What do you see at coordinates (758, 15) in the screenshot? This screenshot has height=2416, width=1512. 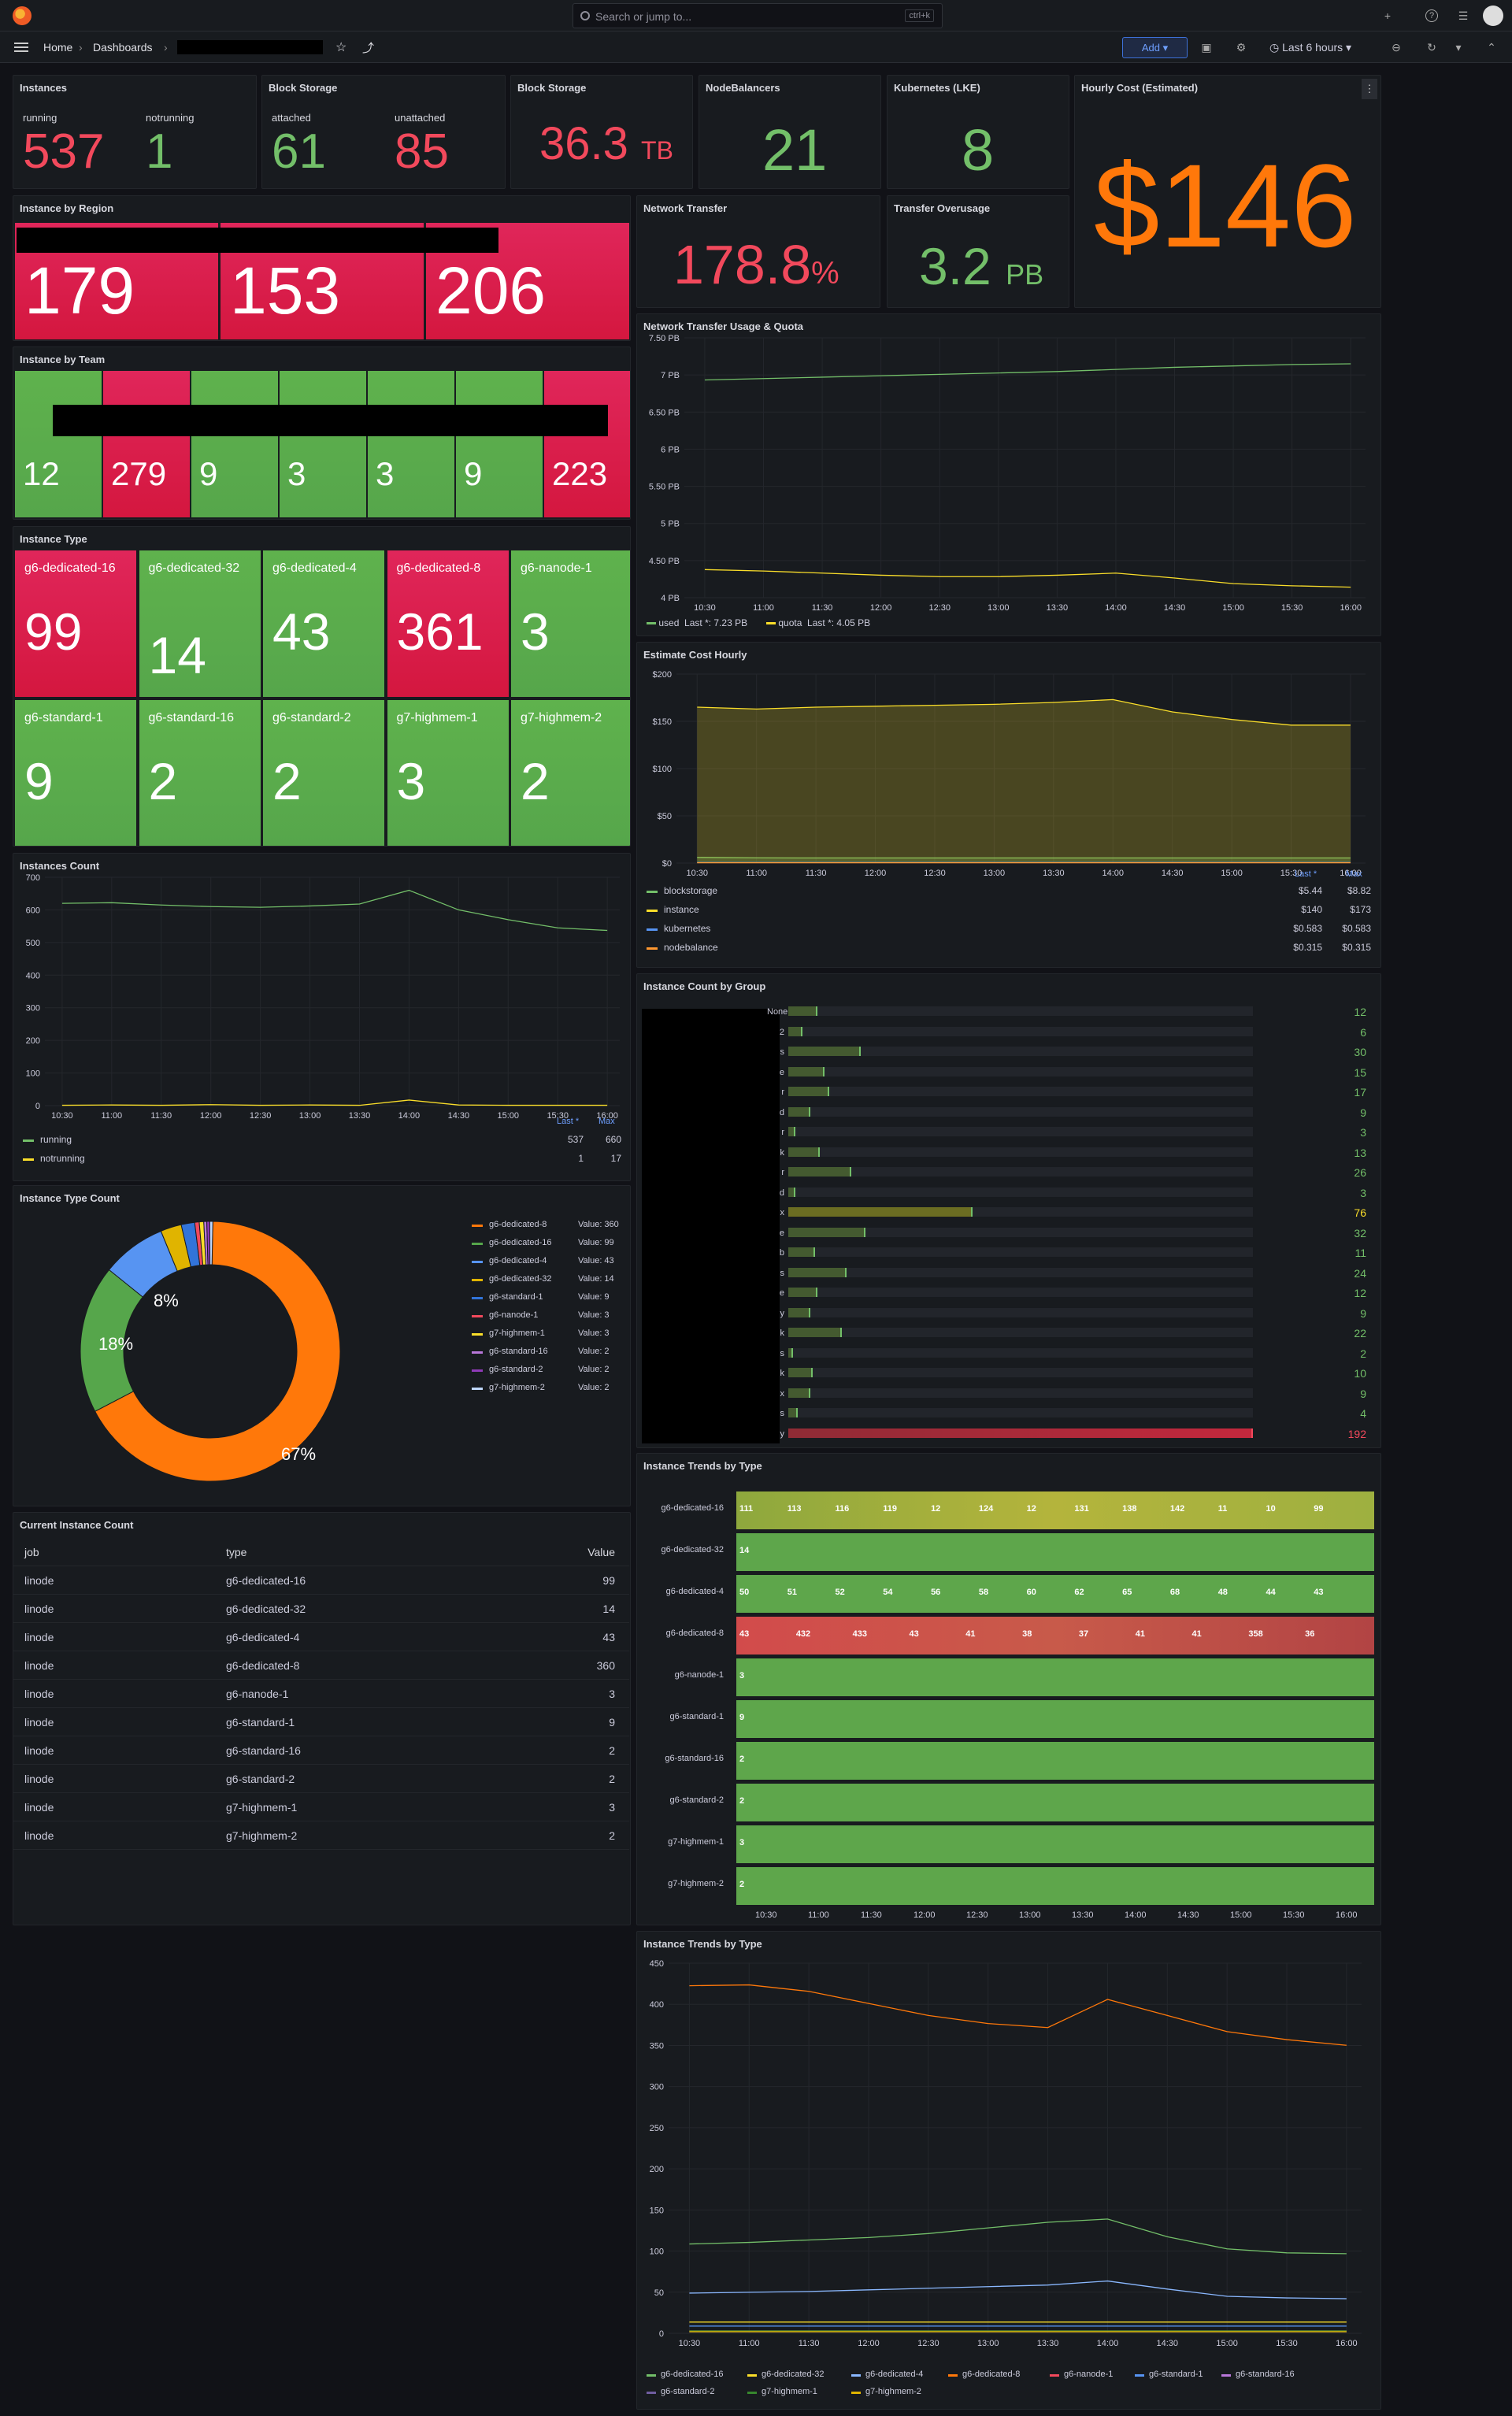 I see `search-input: Search or jump to... ctrl+k` at bounding box center [758, 15].